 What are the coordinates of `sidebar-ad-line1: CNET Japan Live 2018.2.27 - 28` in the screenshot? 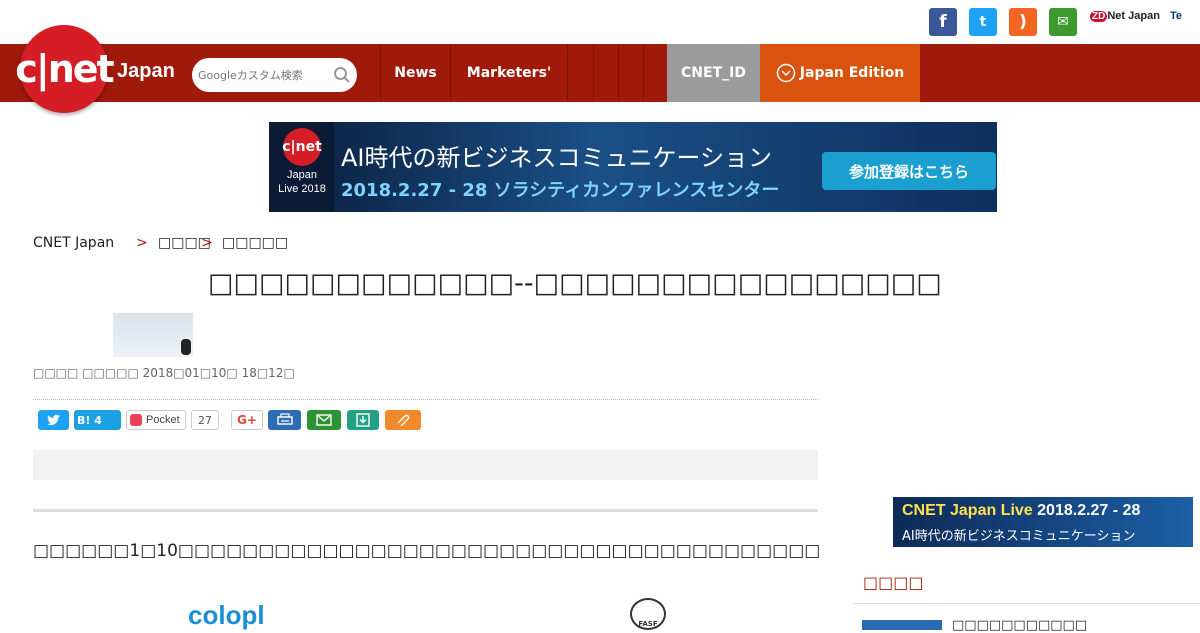 It's located at (1021, 511).